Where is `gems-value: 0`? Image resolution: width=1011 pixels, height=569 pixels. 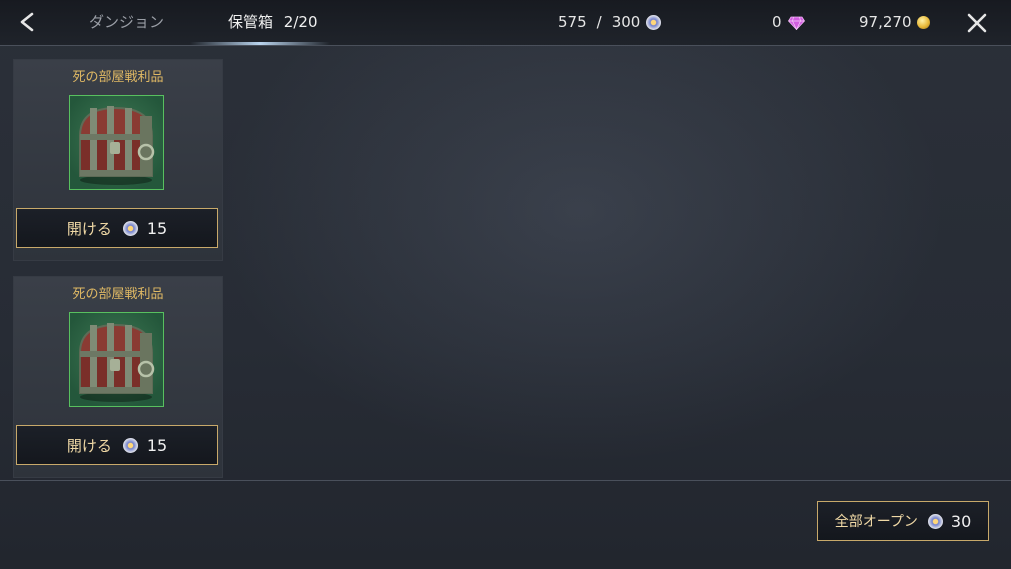 gems-value: 0 is located at coordinates (777, 22).